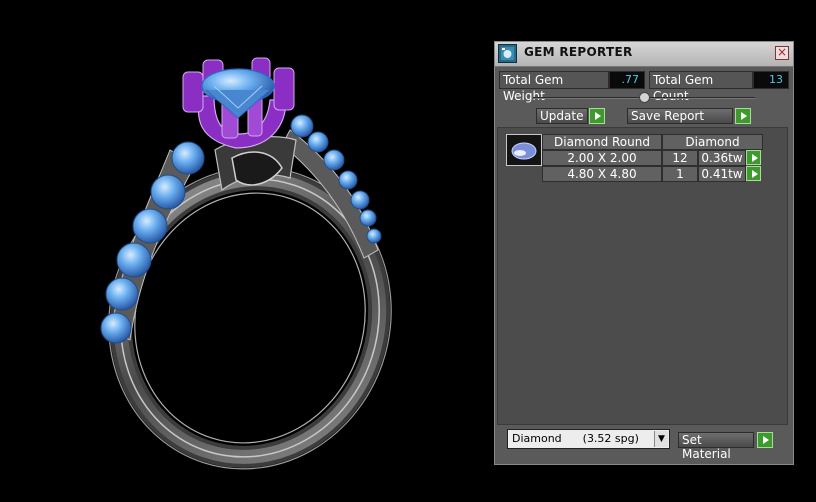  Describe the element at coordinates (712, 142) in the screenshot. I see `table-header-material: Diamond` at that location.